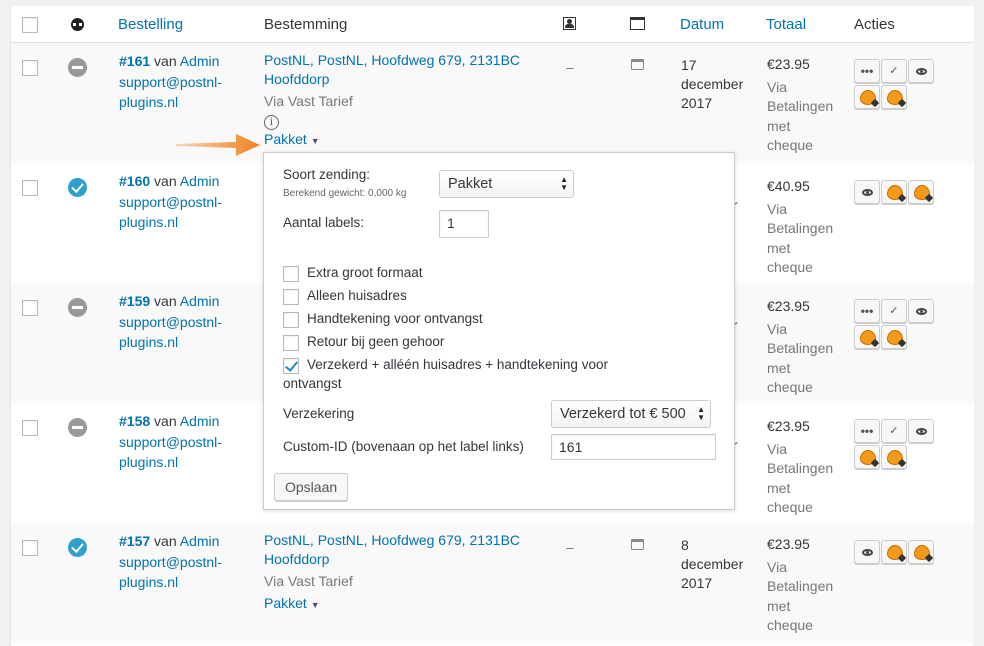  What do you see at coordinates (365, 272) in the screenshot?
I see `option-label: Extra groot formaat` at bounding box center [365, 272].